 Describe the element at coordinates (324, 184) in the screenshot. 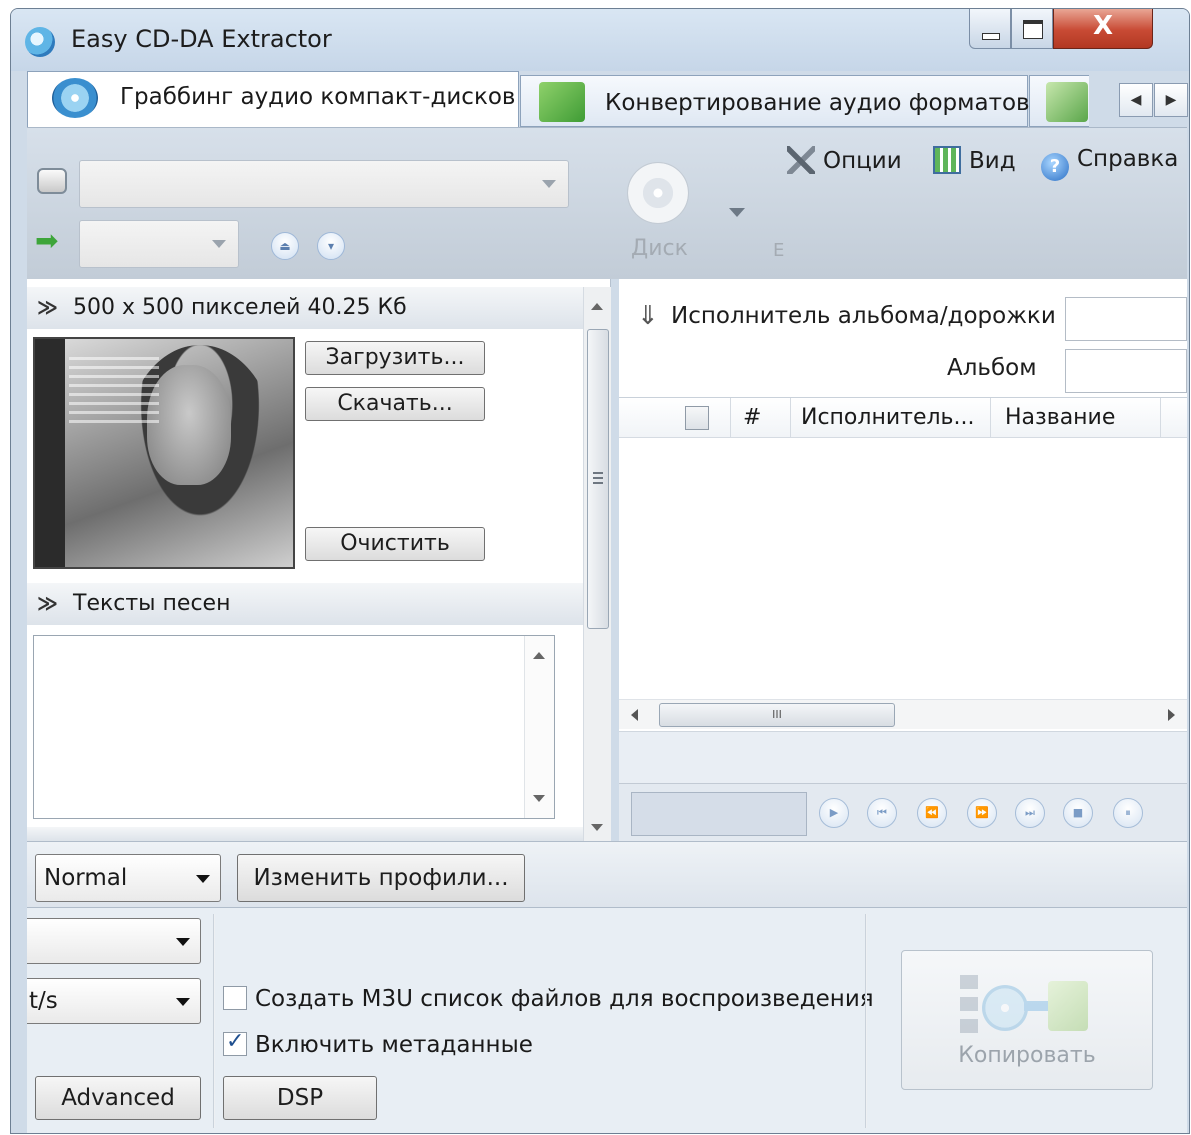

I see `drive-select` at that location.